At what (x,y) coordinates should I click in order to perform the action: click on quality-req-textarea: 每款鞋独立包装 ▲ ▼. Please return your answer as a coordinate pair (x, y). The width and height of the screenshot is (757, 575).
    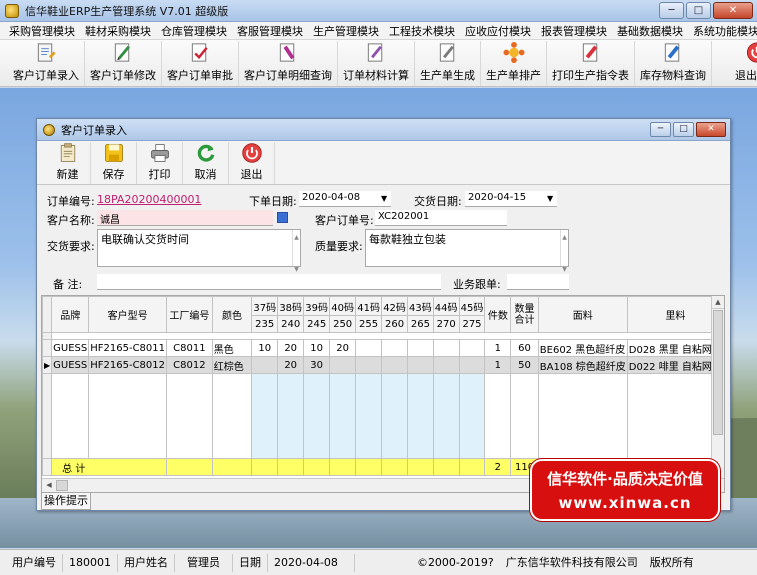
    Looking at the image, I should click on (467, 251).